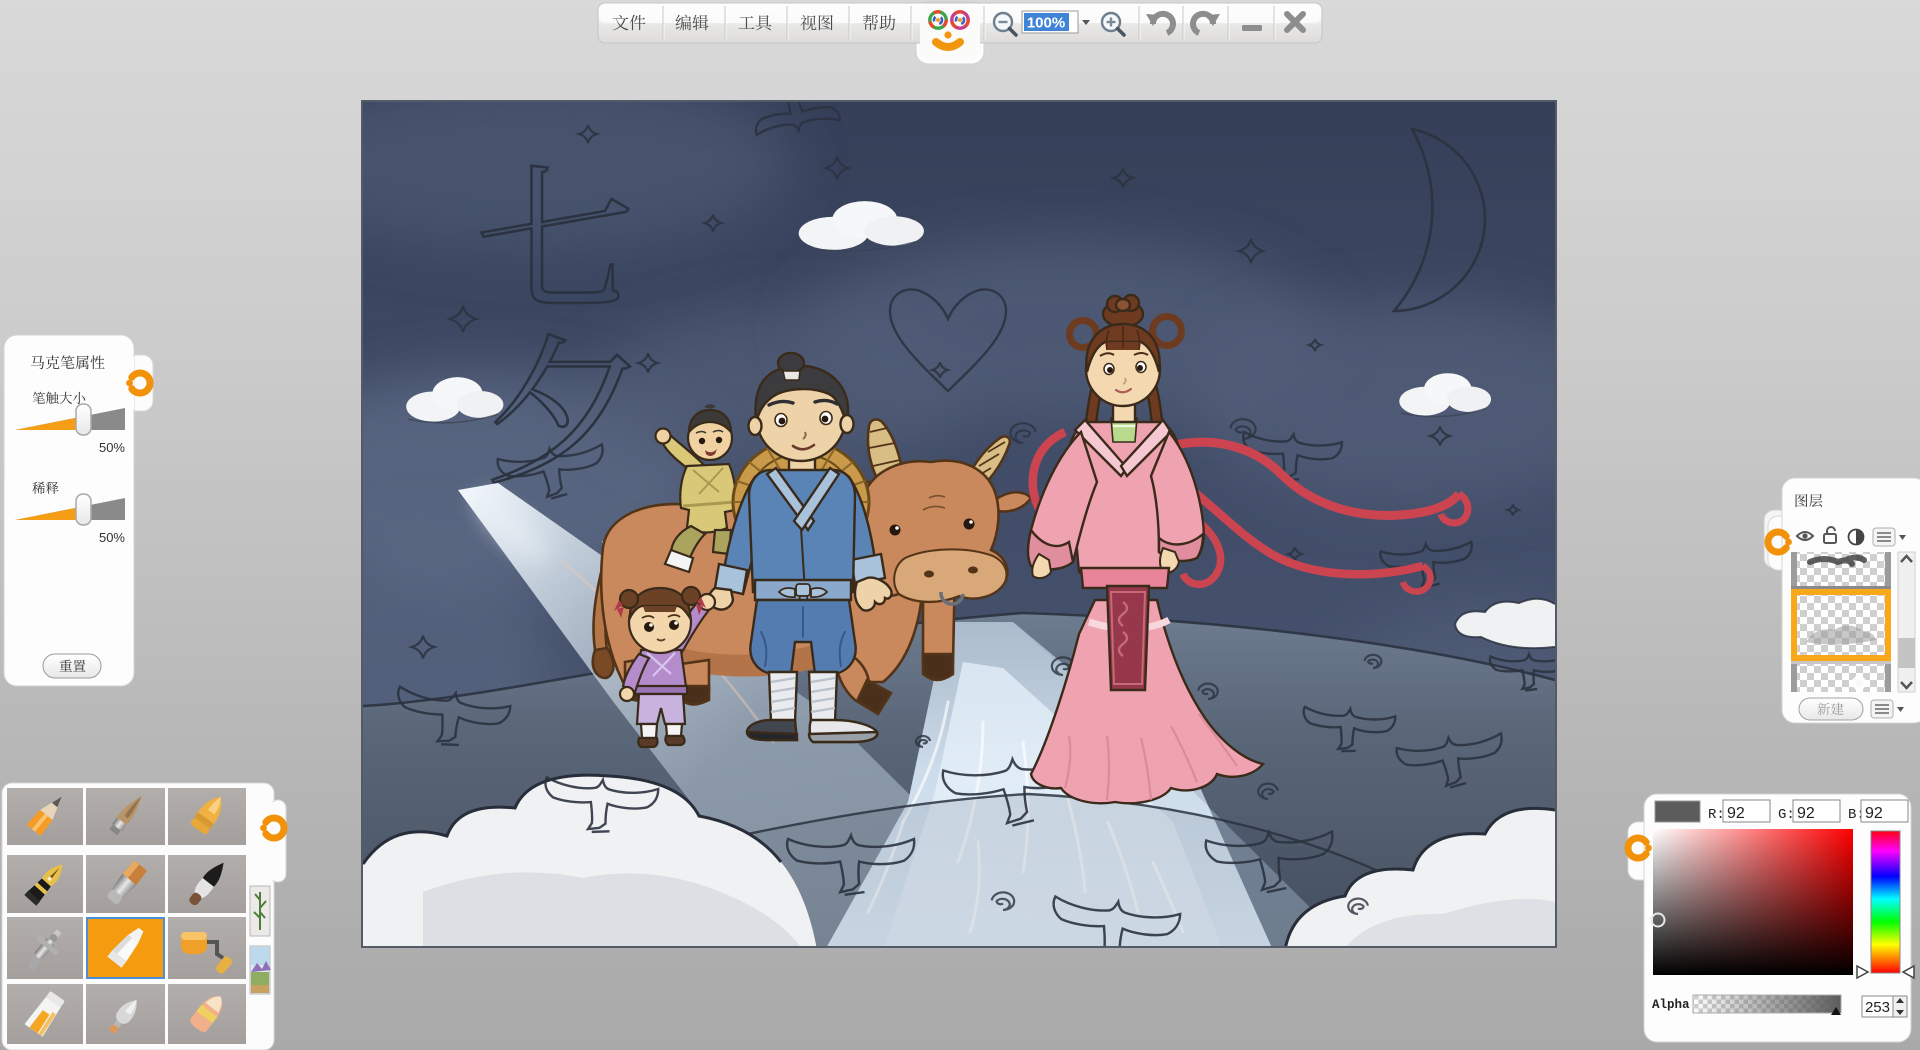  I want to click on svg-text: Alpha, so click(1671, 1005).